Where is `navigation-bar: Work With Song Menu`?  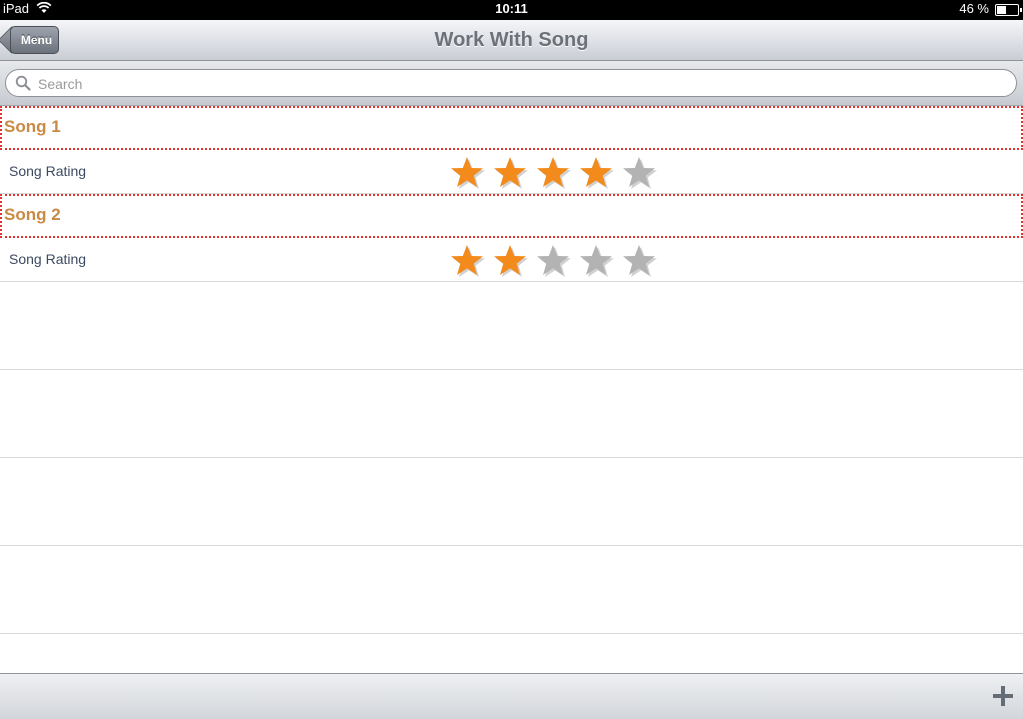 navigation-bar: Work With Song Menu is located at coordinates (511, 40).